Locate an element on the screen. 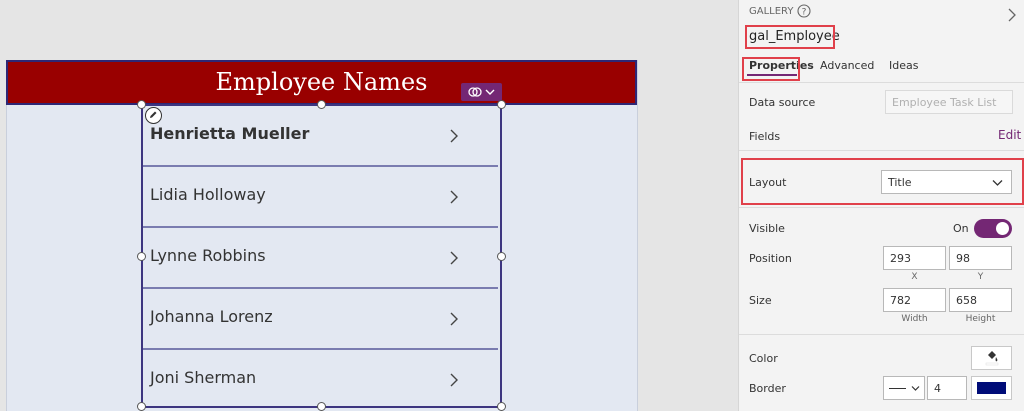  gallery-row-title: Lidia Holloway is located at coordinates (208, 194).